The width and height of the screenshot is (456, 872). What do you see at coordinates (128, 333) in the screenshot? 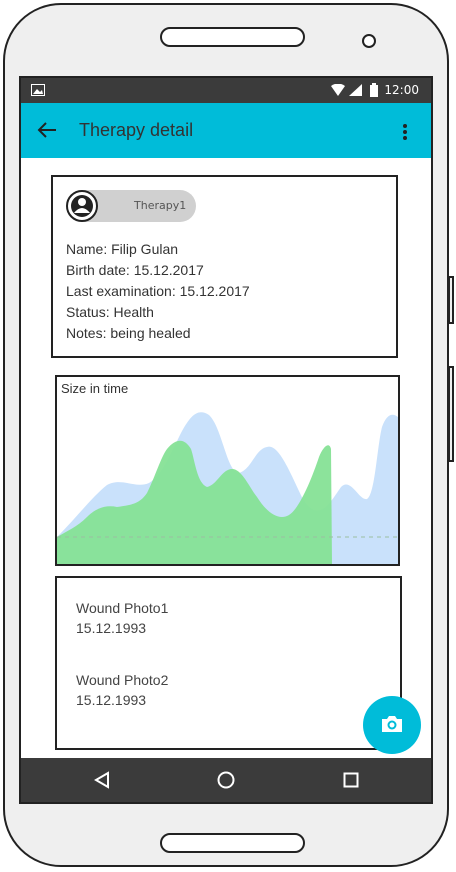
I see `patient-notes: Notes: being healed` at bounding box center [128, 333].